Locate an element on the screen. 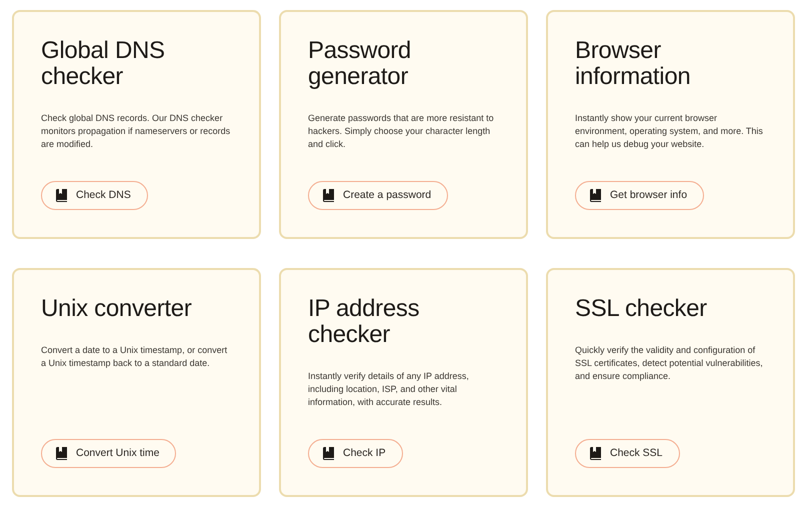  card-title: Unix converter is located at coordinates (117, 309).